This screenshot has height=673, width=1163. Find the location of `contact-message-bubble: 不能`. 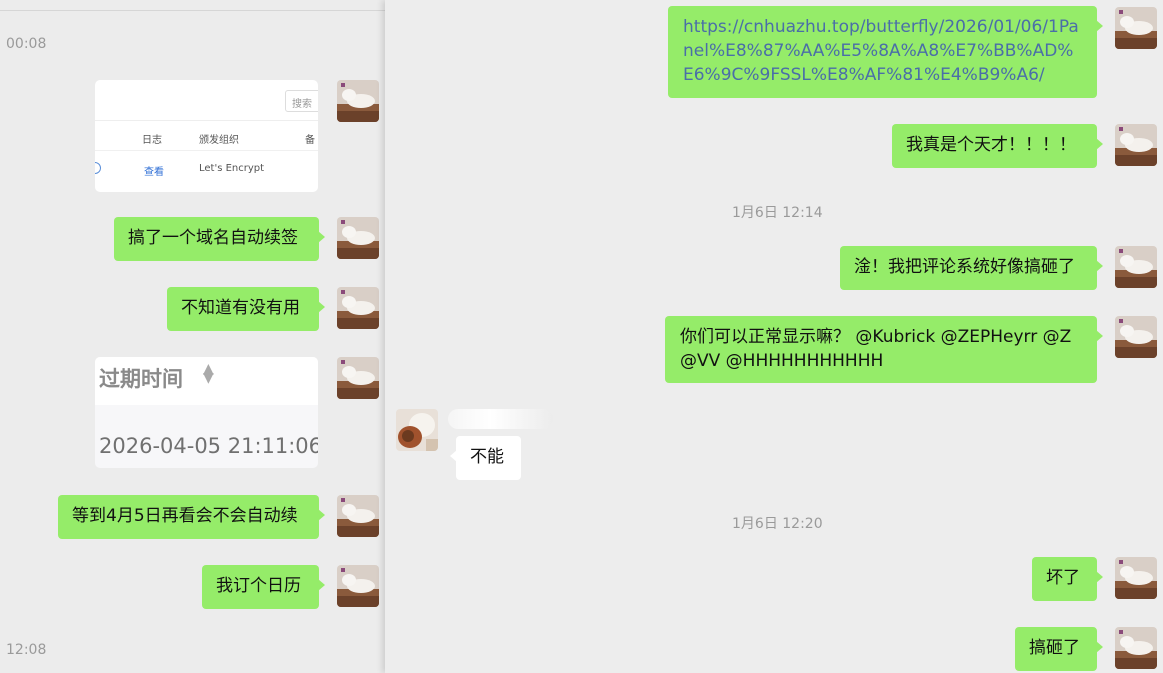

contact-message-bubble: 不能 is located at coordinates (485, 458).